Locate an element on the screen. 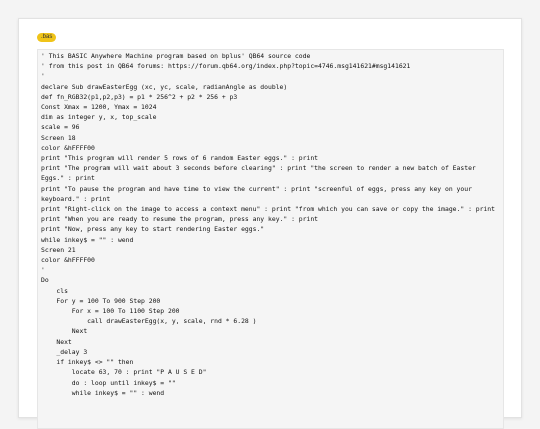 The height and width of the screenshot is (429, 540). code-line: _delay 3 is located at coordinates (64, 351).